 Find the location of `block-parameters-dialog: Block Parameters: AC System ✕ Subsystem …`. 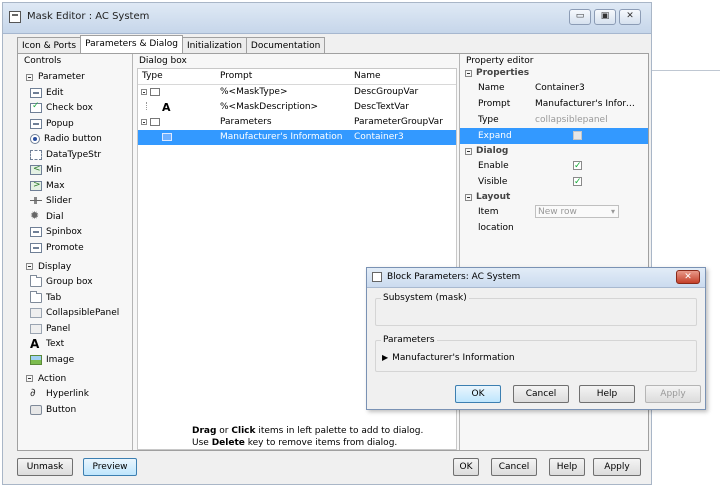

block-parameters-dialog: Block Parameters: AC System ✕ Subsystem … is located at coordinates (536, 338).